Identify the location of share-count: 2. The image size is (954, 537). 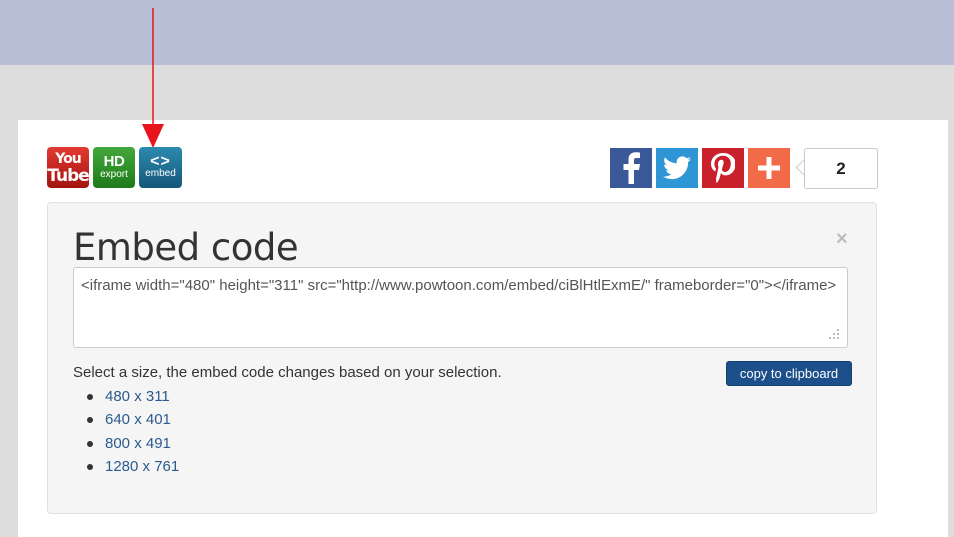
(841, 168).